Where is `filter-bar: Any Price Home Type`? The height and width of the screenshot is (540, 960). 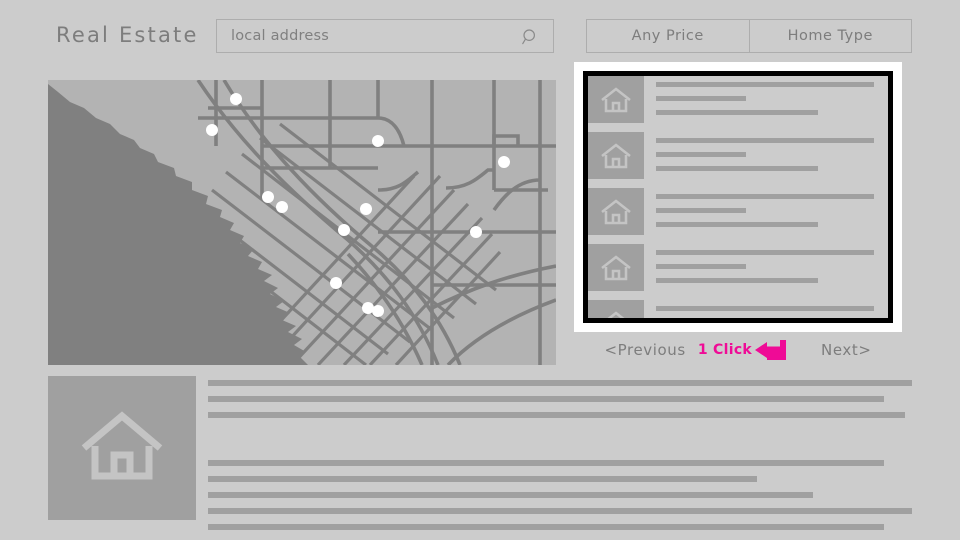
filter-bar: Any Price Home Type is located at coordinates (749, 36).